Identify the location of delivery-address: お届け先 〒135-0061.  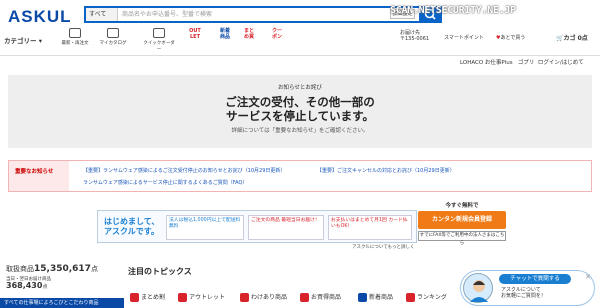
(414, 36).